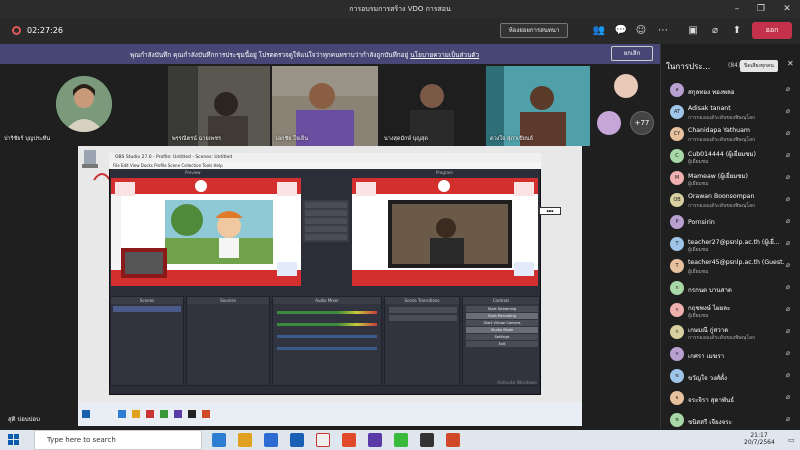 The width and height of the screenshot is (800, 450). I want to click on participant-row: P Pornsirin ⌀, so click(730, 223).